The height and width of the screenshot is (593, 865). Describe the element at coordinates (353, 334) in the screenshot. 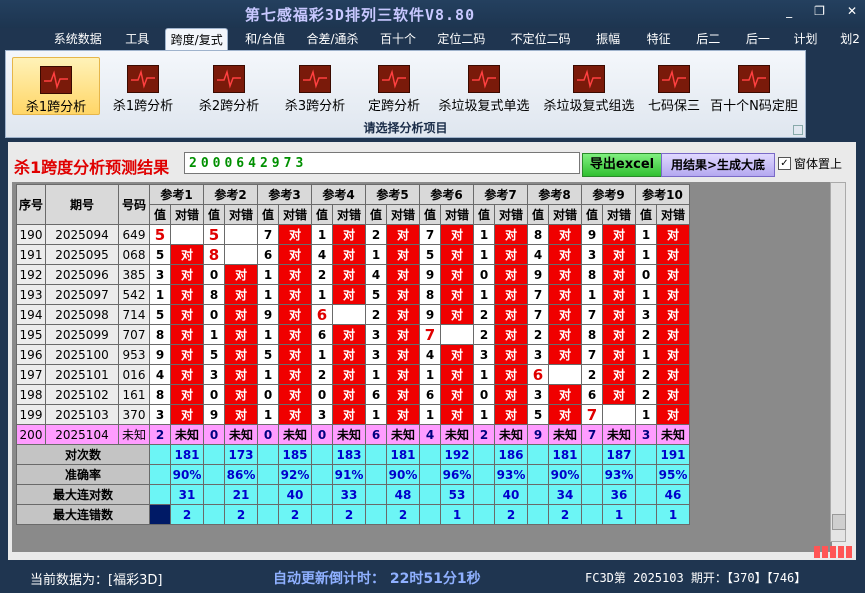

I see `table-row: 195 2025099 707 8 对 1 对 1 对 6 对 3 对 7 2 对 2 对 8 对 2 对` at that location.